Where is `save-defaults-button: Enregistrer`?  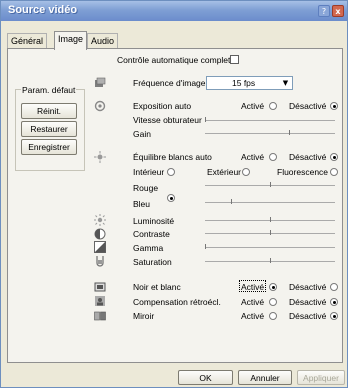 save-defaults-button: Enregistrer is located at coordinates (49, 147).